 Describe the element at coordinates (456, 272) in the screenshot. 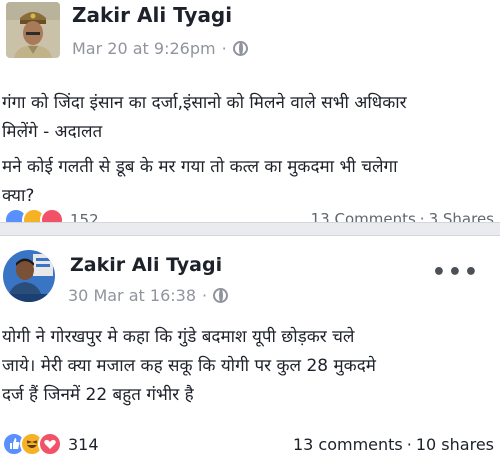

I see `more-options-button: •••` at that location.